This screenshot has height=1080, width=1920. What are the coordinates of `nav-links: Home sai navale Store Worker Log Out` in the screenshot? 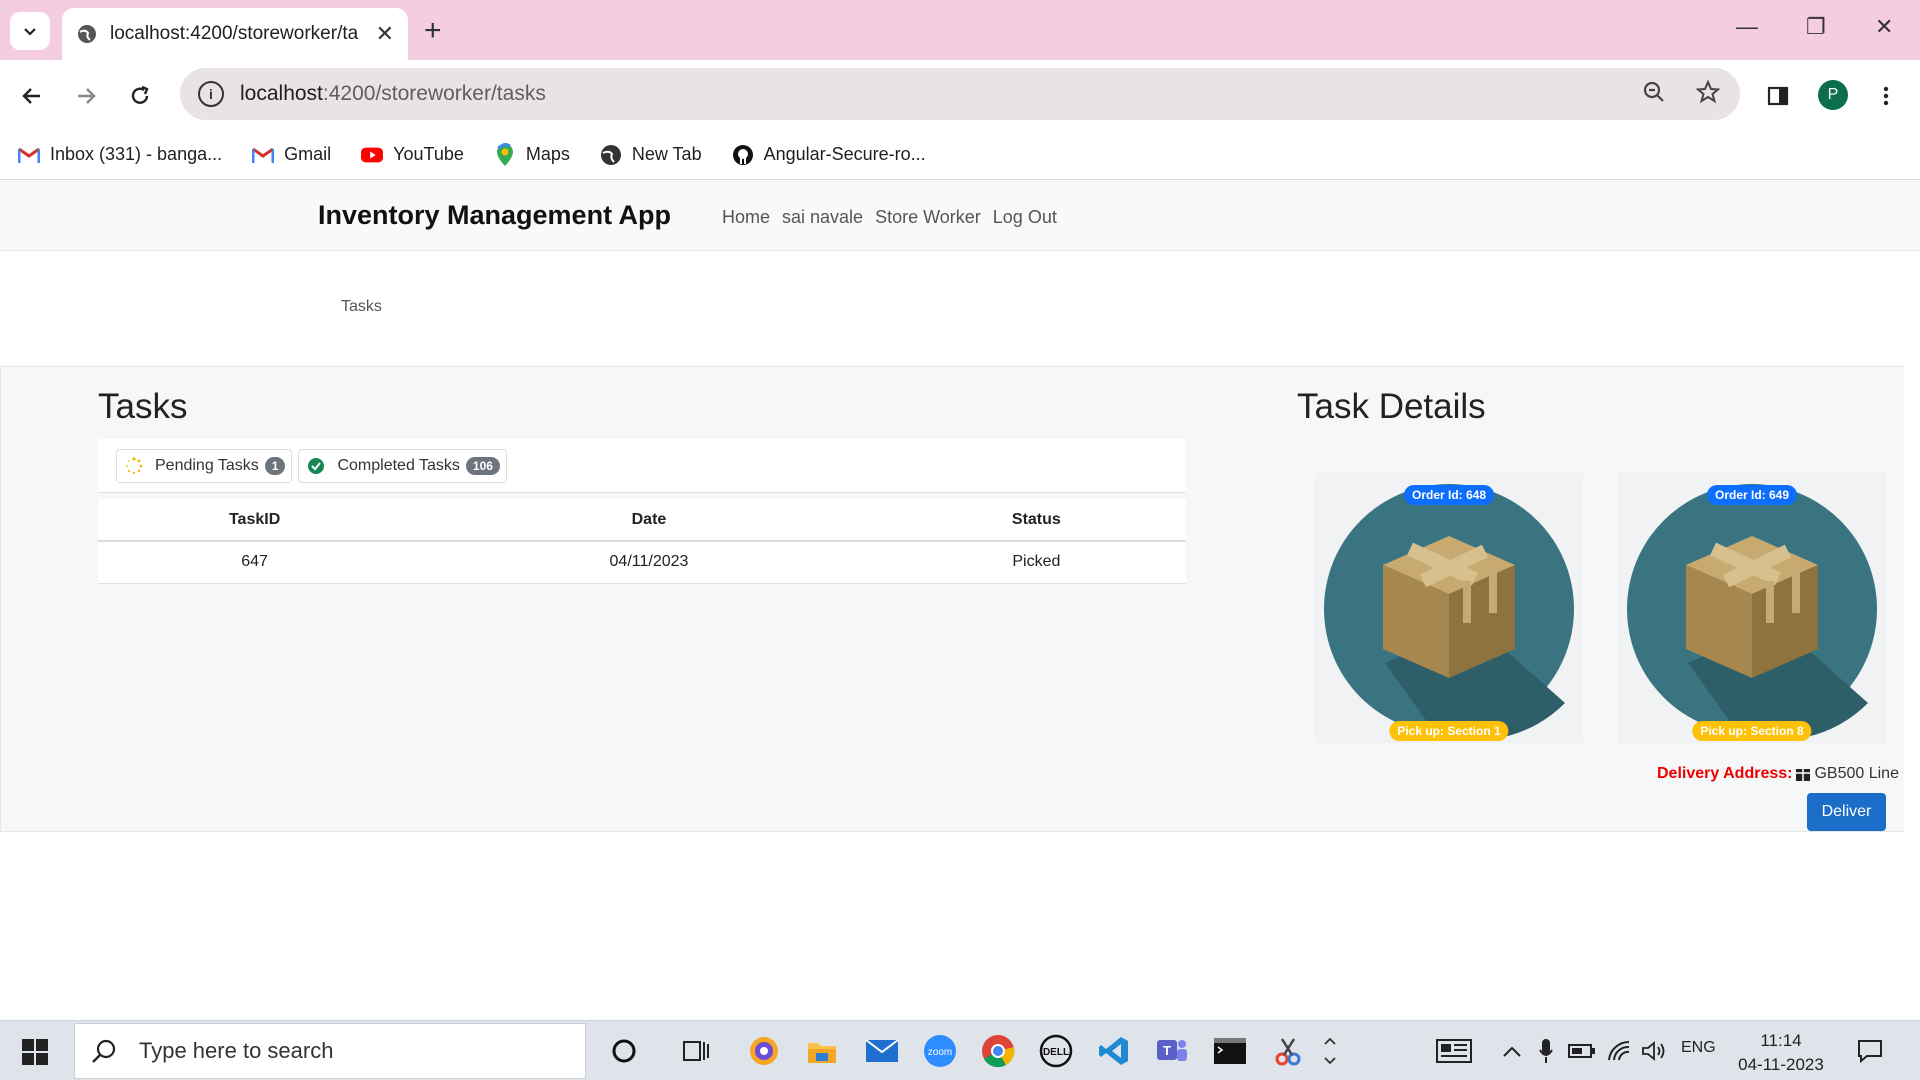 It's located at (889, 217).